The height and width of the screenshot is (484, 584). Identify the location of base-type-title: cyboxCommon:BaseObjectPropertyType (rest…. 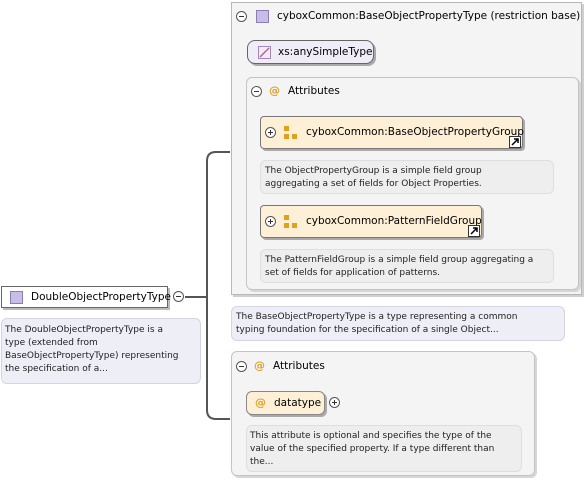
(429, 16).